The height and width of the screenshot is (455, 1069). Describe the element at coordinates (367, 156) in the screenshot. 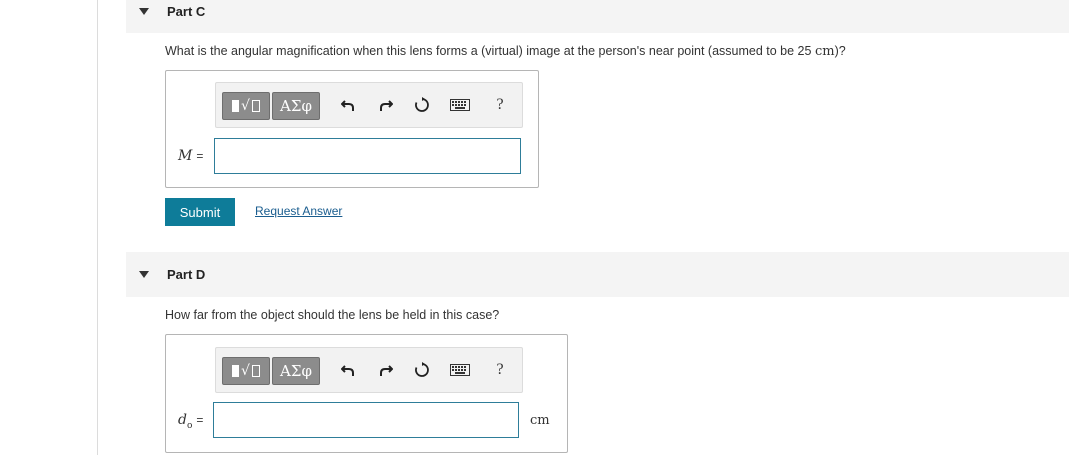

I see `answer-input-m` at that location.